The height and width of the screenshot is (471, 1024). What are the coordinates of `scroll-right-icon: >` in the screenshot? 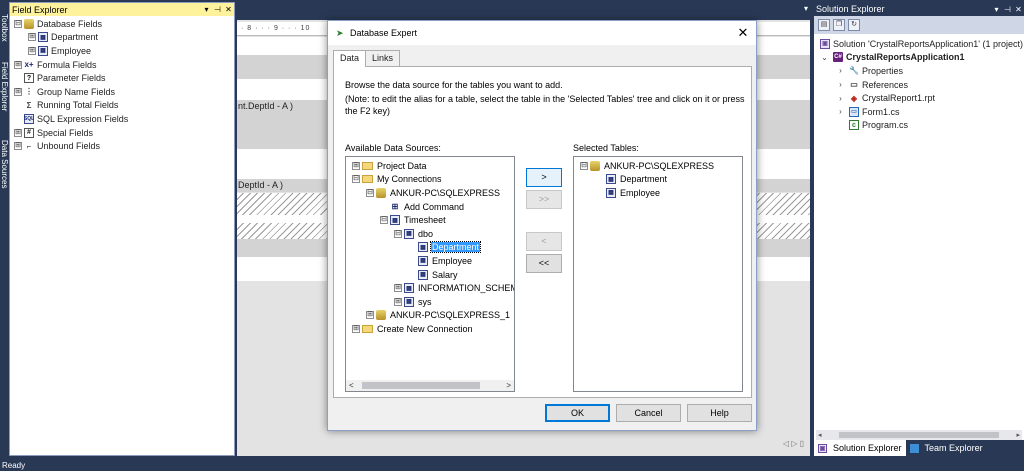 It's located at (508, 385).